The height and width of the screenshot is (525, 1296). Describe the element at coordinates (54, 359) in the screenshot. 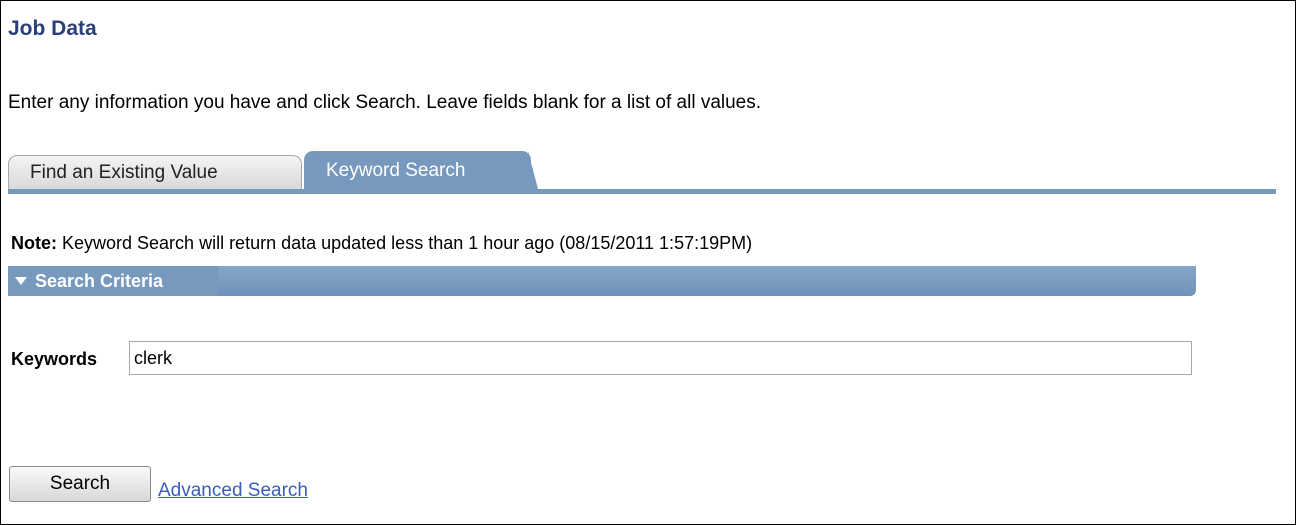

I see `keywords-label: Keywords` at that location.